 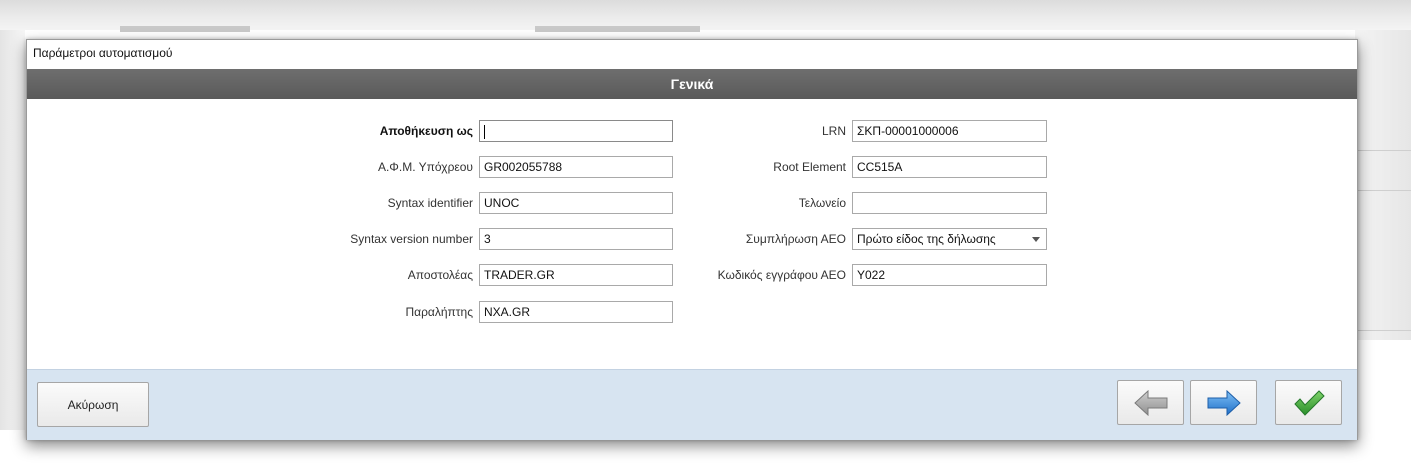 I want to click on ok-button, so click(x=1308, y=402).